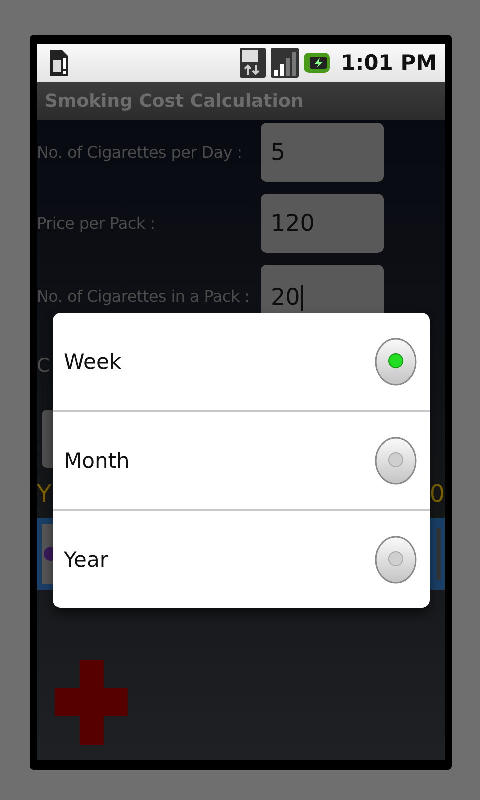  I want to click on result-text: Y, so click(44, 495).